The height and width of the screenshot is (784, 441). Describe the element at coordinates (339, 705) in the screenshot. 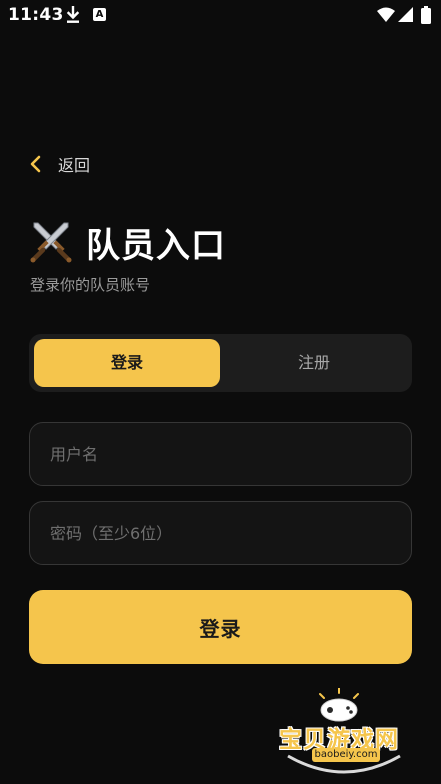

I see `gamepad-mascot-icon` at that location.